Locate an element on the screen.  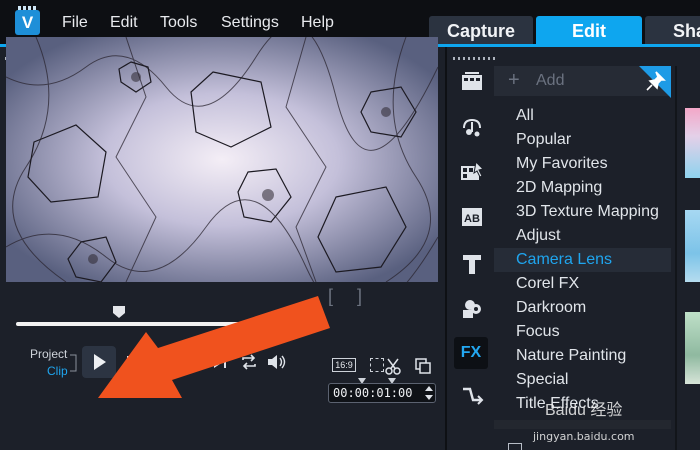
menu-edit: Edit is located at coordinates (124, 23).